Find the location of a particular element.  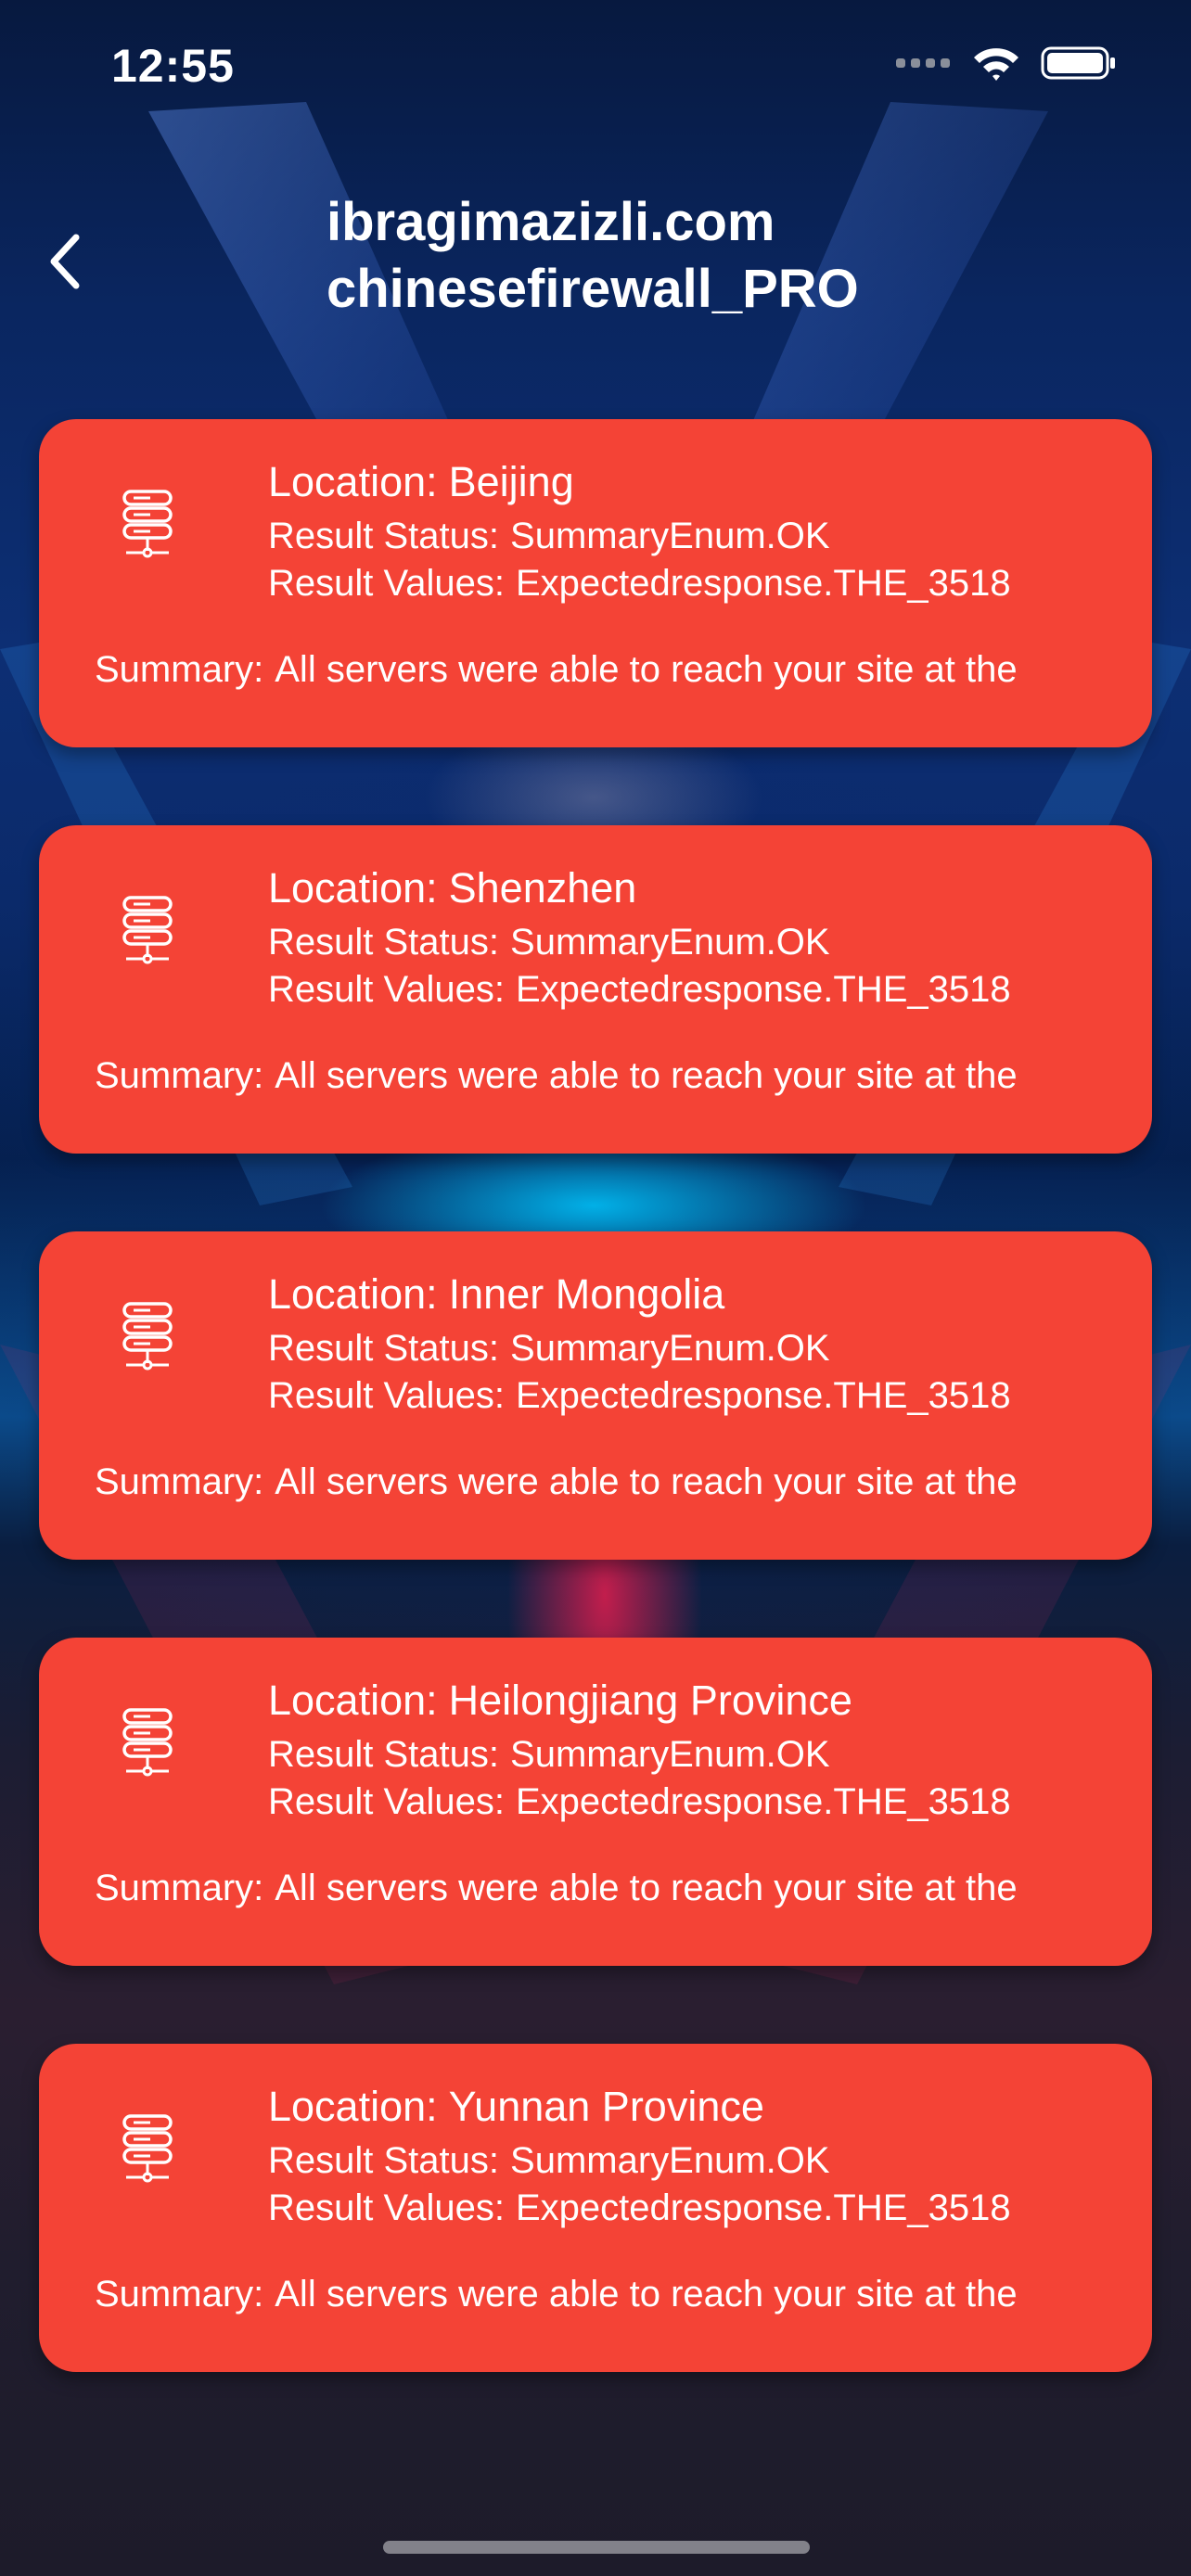

home-indicator is located at coordinates (597, 2547).